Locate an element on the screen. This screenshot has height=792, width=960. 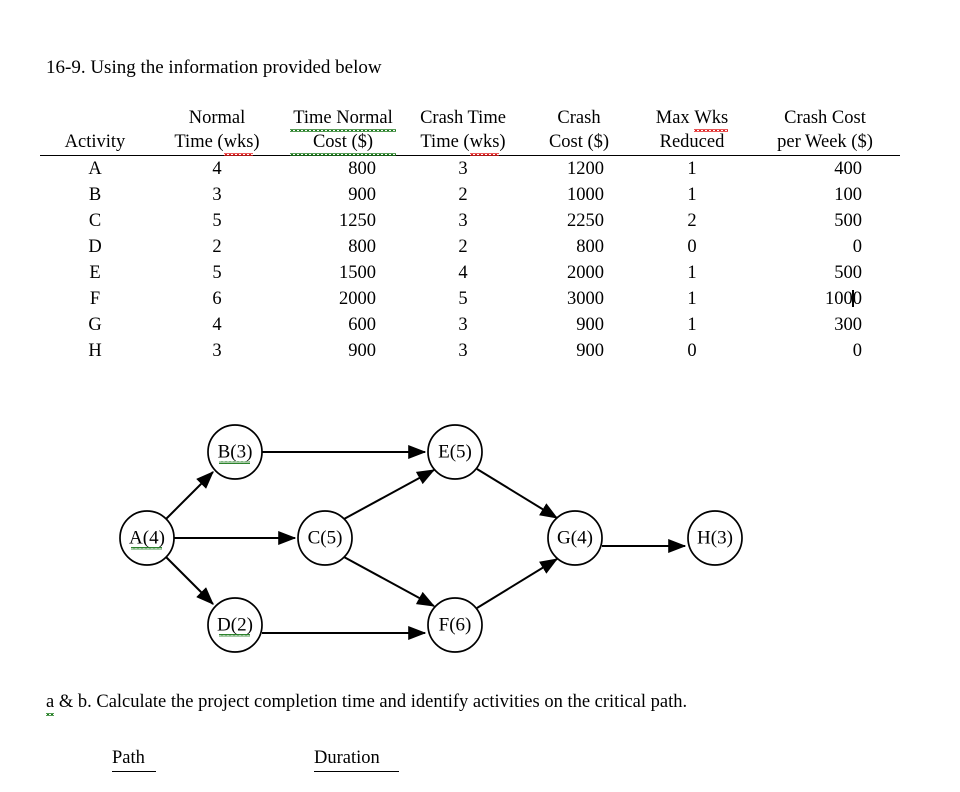
column-header-activity: Activity is located at coordinates (95, 131).